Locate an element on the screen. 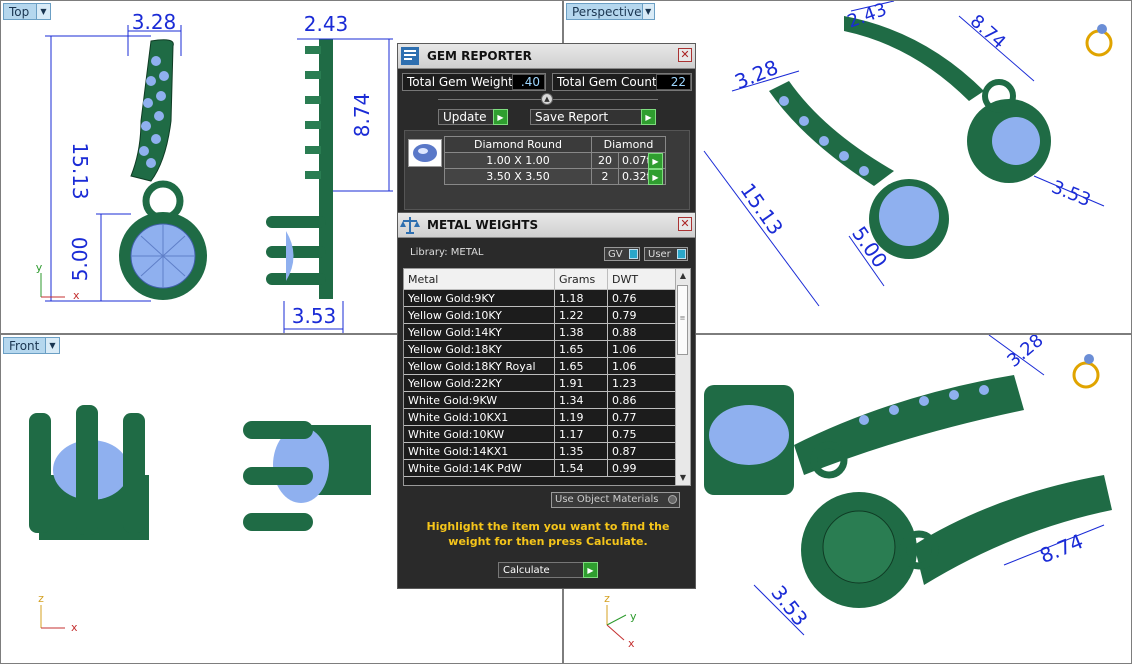 The height and width of the screenshot is (664, 1132). axis-indicator-front: z x is located at coordinates (58, 613).